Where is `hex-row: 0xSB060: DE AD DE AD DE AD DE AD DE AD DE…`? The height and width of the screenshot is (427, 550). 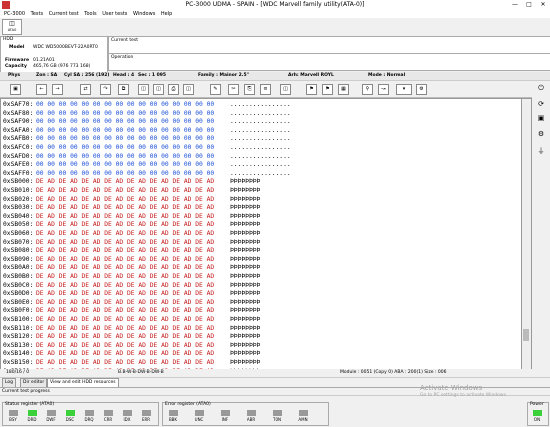
hex-row: 0xSB060: DE AD DE AD DE AD DE AD DE AD DE… is located at coordinates (260, 234).